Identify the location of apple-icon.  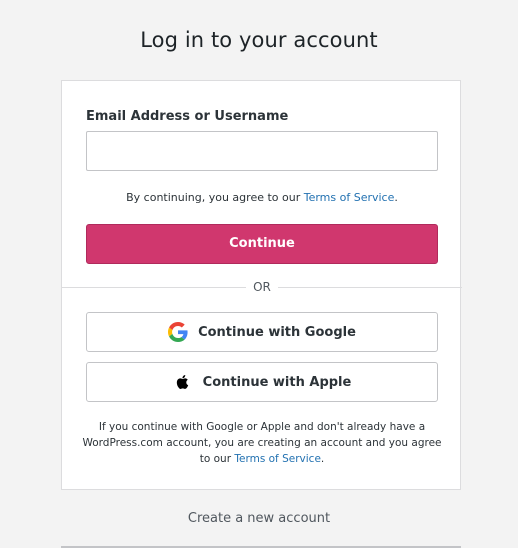
(183, 382).